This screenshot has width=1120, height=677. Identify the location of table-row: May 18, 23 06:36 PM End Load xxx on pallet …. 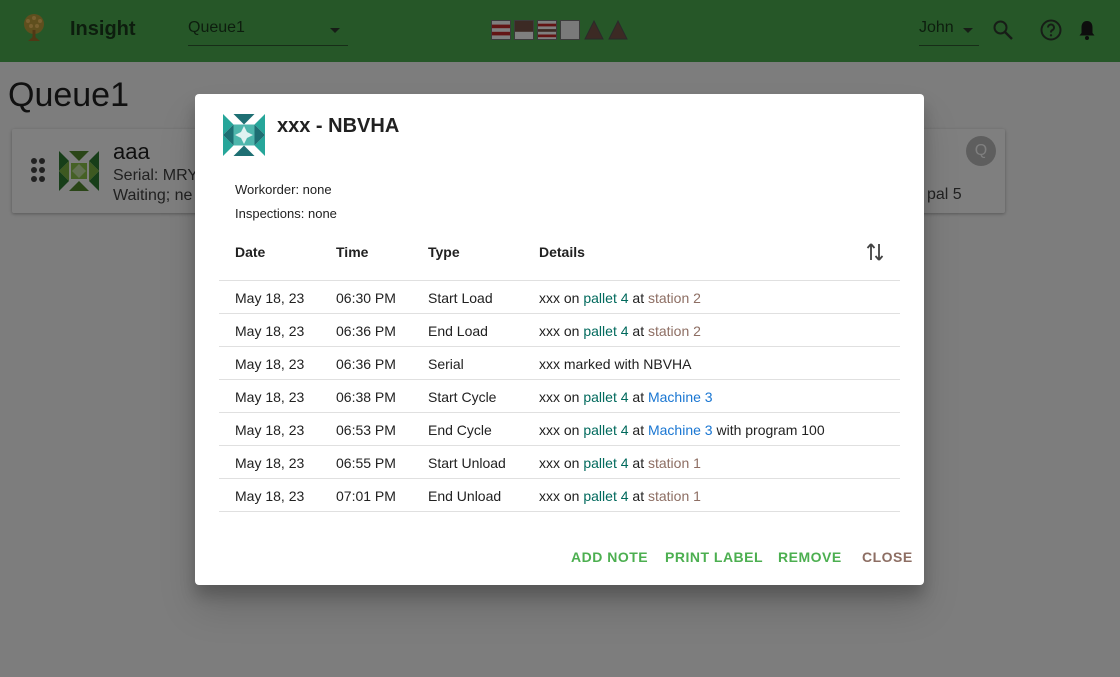
(559, 330).